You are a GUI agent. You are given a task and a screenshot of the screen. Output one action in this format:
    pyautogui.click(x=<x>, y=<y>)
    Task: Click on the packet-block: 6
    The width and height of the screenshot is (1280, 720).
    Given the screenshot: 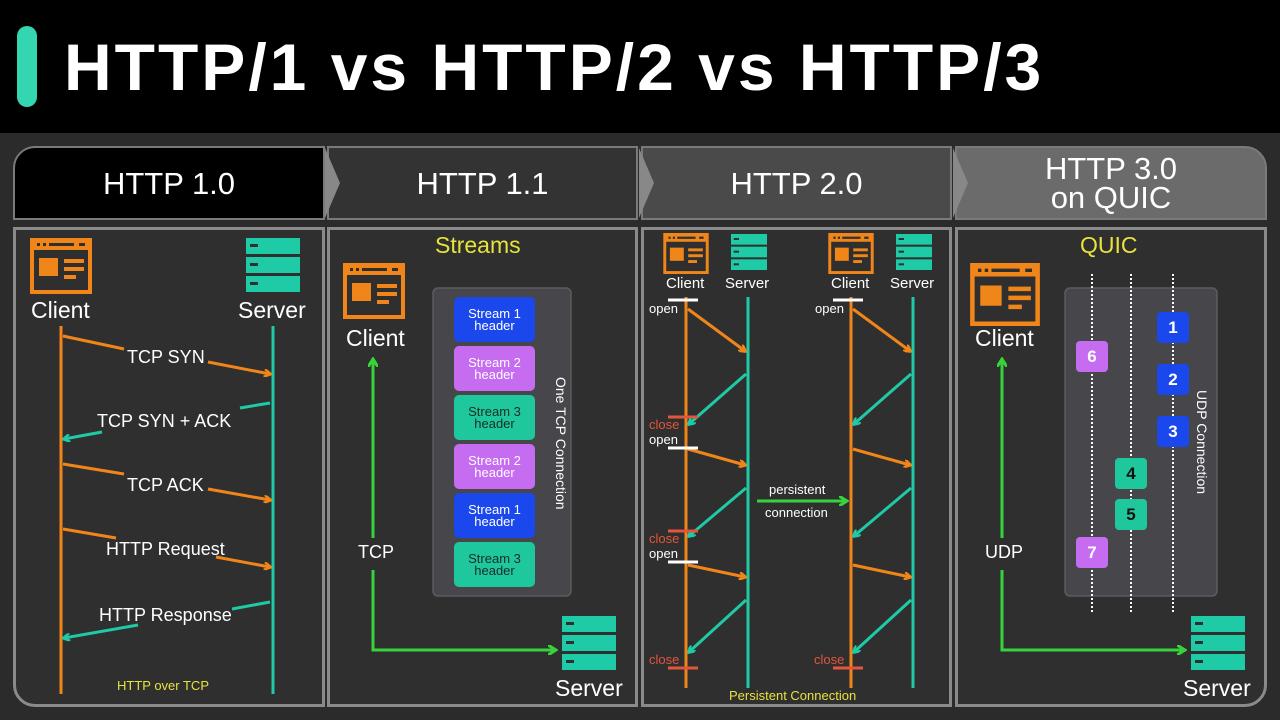 What is the action you would take?
    pyautogui.click(x=1092, y=356)
    